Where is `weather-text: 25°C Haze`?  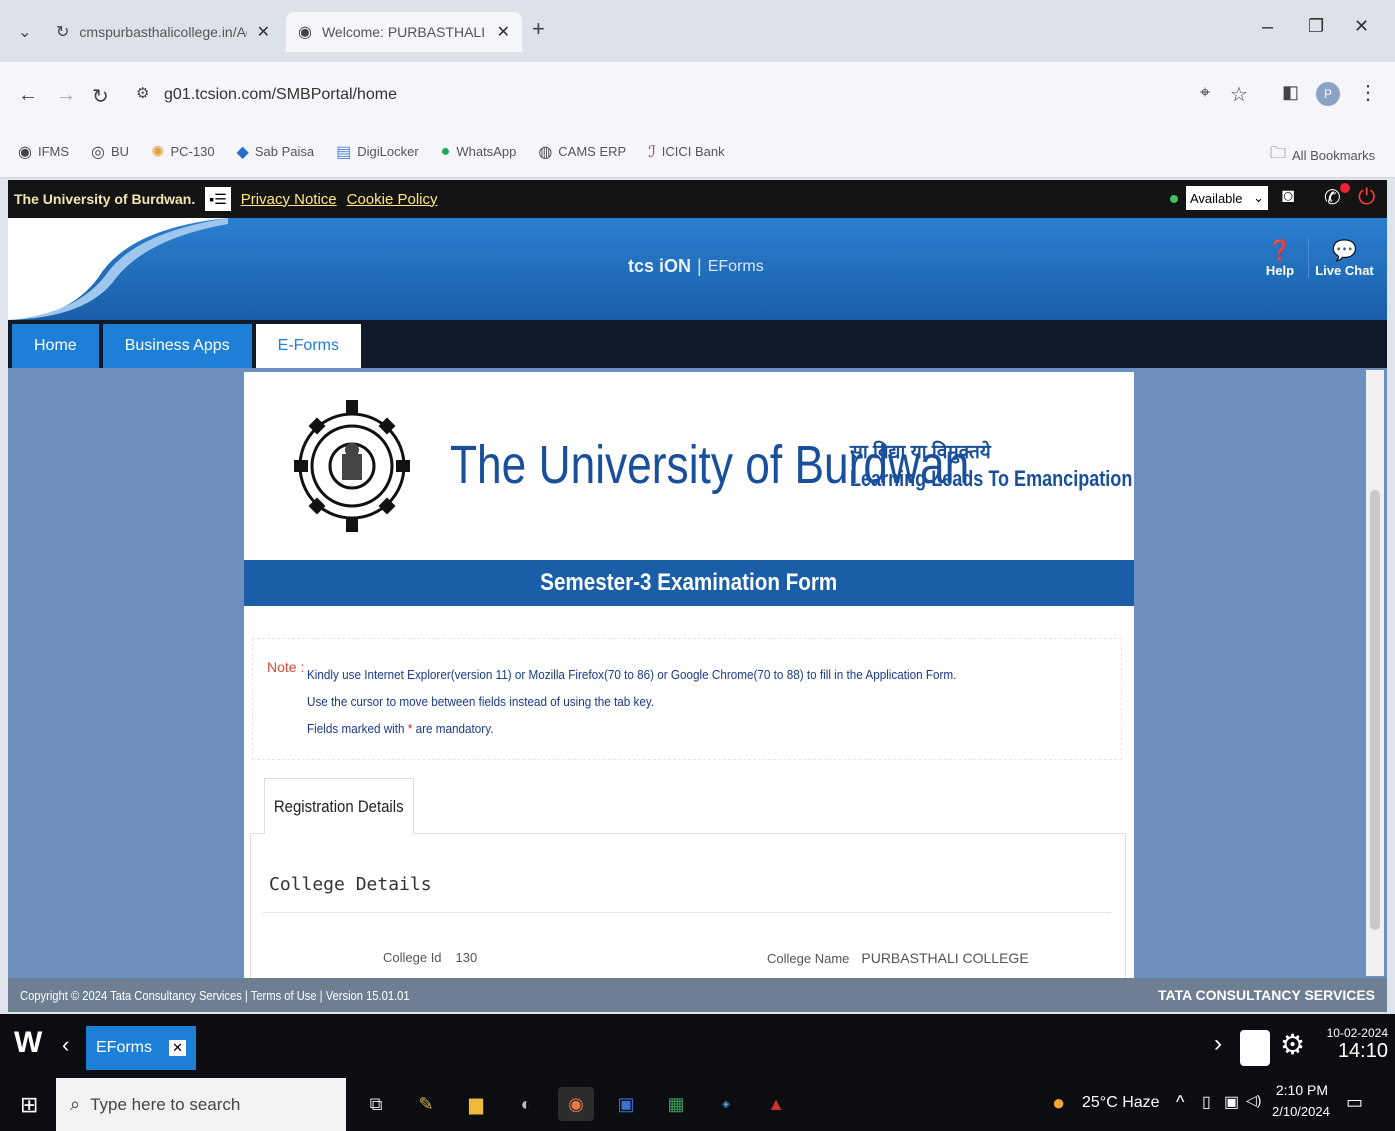
weather-text: 25°C Haze is located at coordinates (1121, 1103).